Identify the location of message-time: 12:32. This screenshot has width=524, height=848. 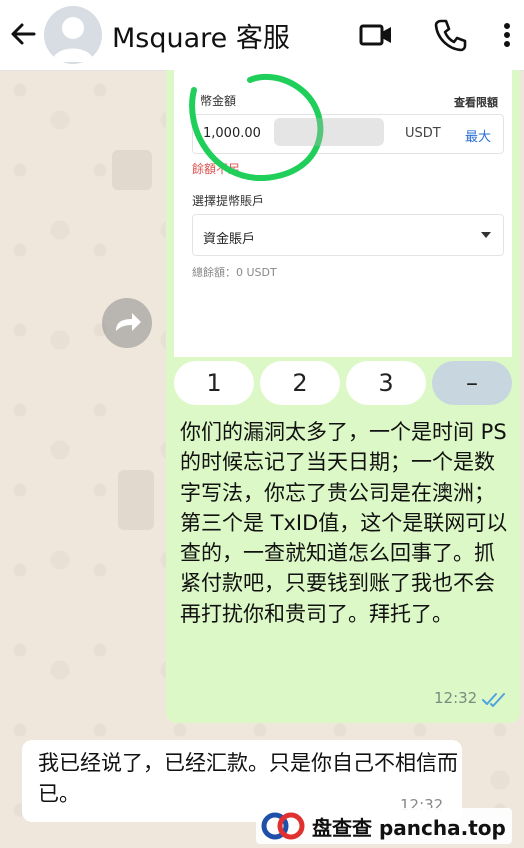
(456, 698).